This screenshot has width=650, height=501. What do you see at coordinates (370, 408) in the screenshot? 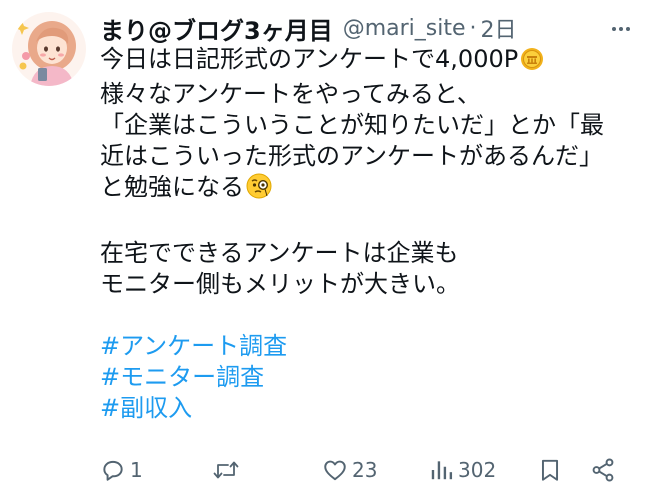
I see `hashtag-link: #副収入` at bounding box center [370, 408].